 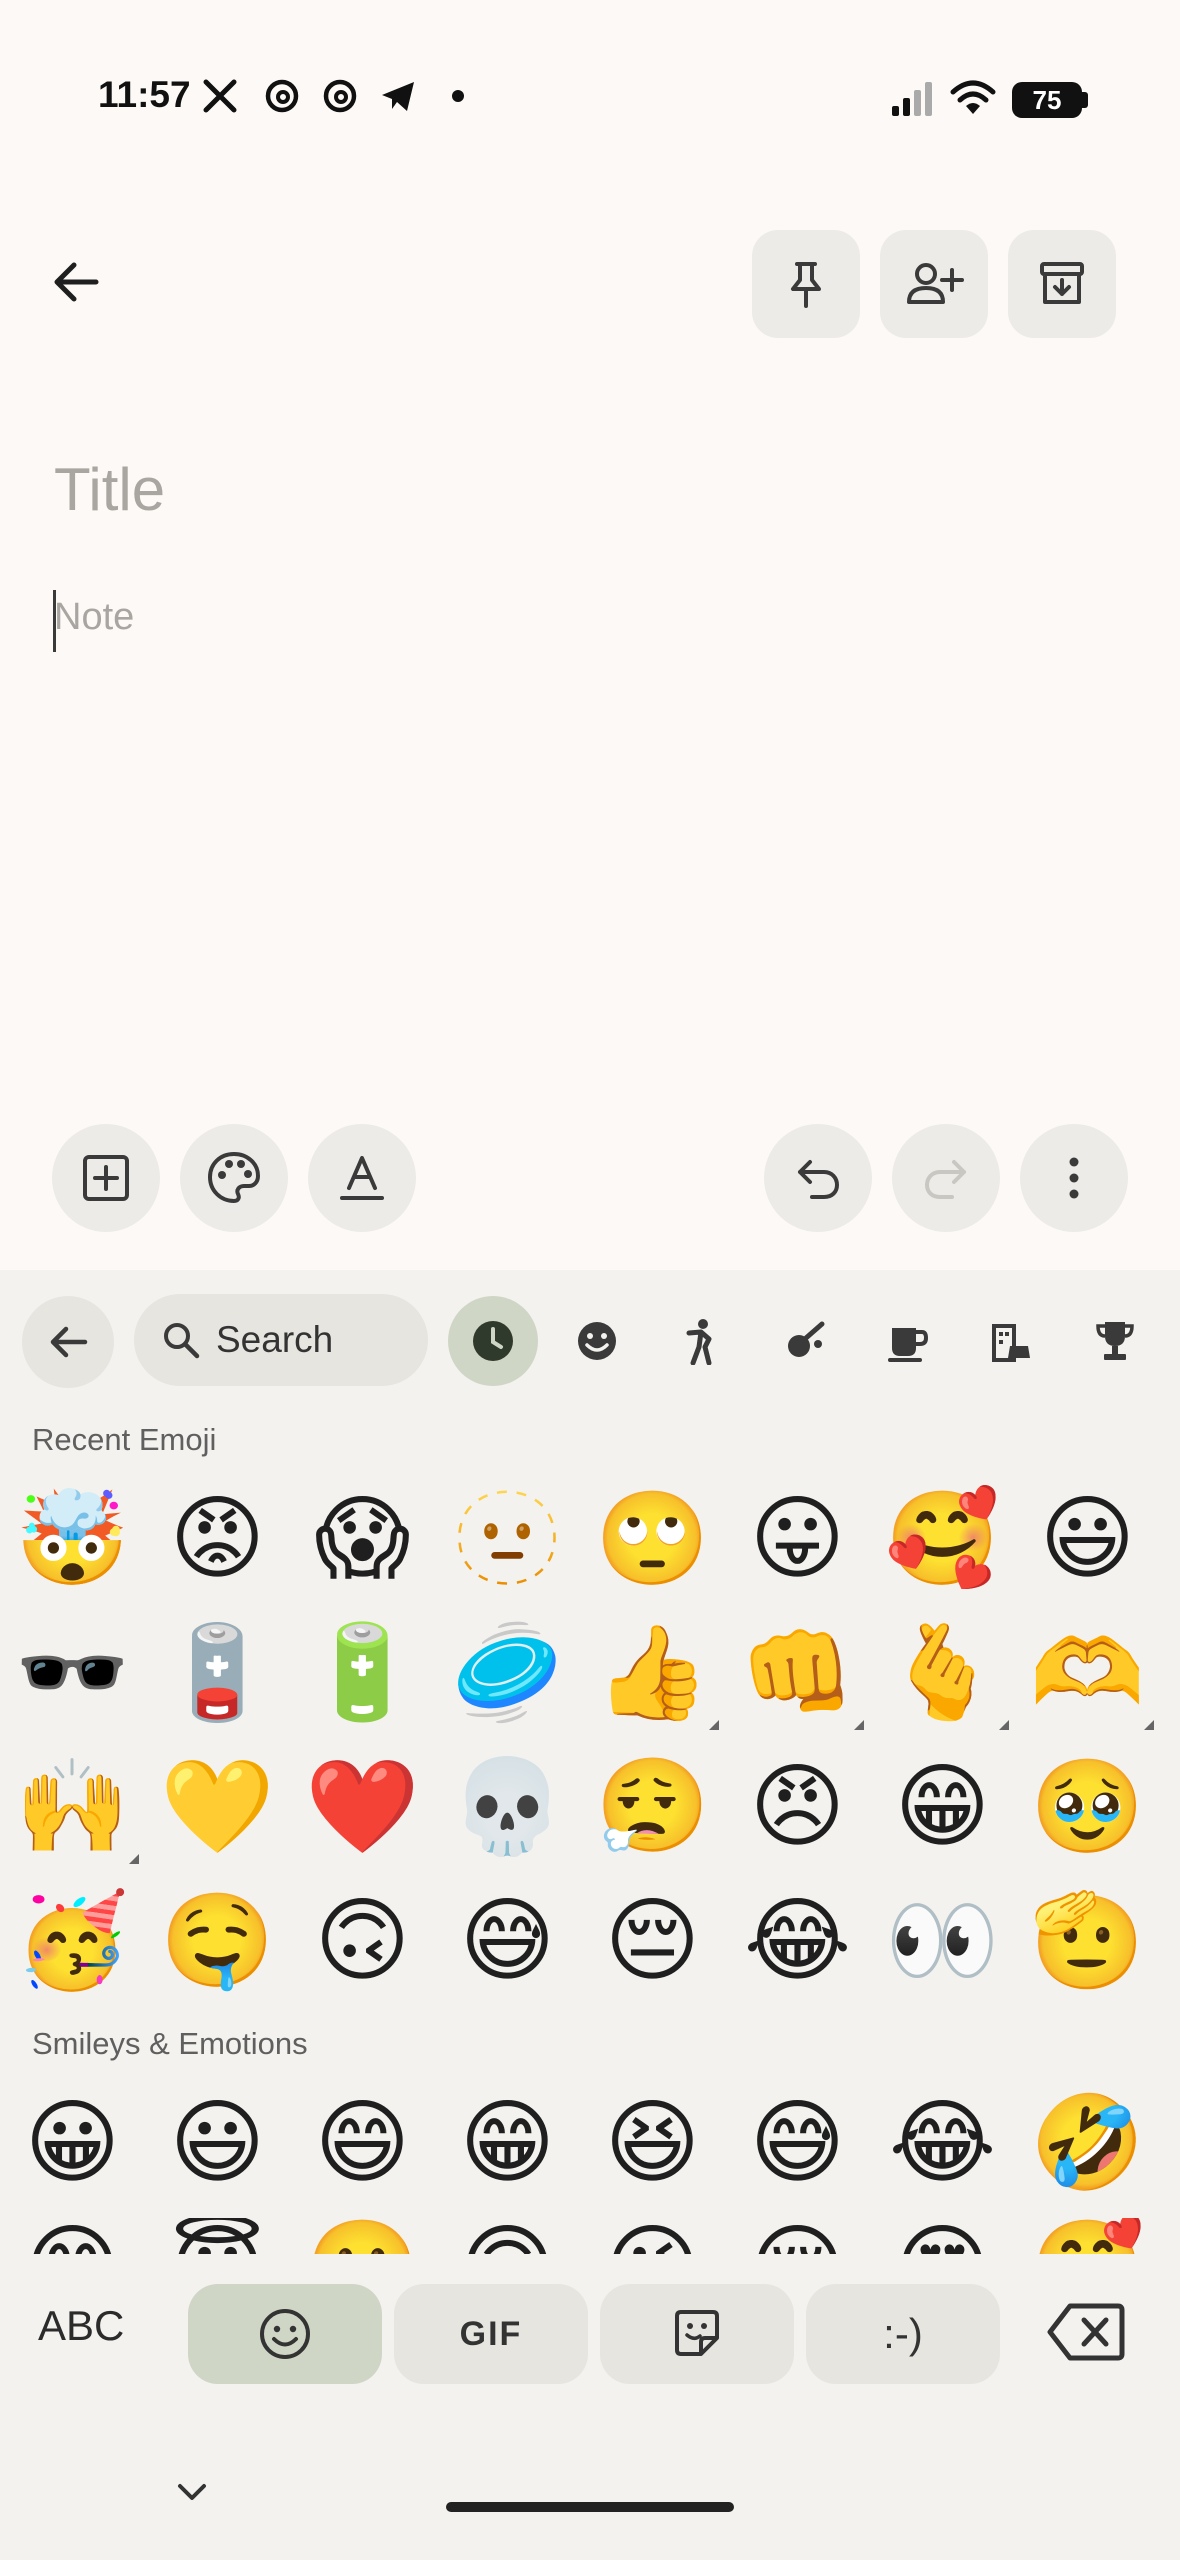 What do you see at coordinates (109, 489) in the screenshot?
I see `title-input: Title` at bounding box center [109, 489].